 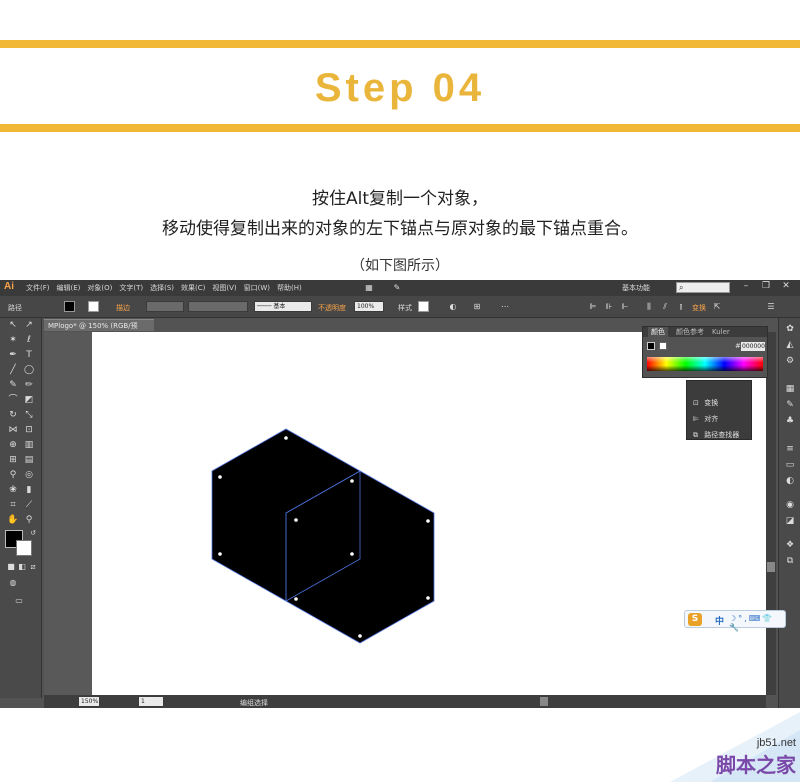 I want to click on panel-item-pathfinder: ⧉ 路径查找器, so click(x=716, y=435).